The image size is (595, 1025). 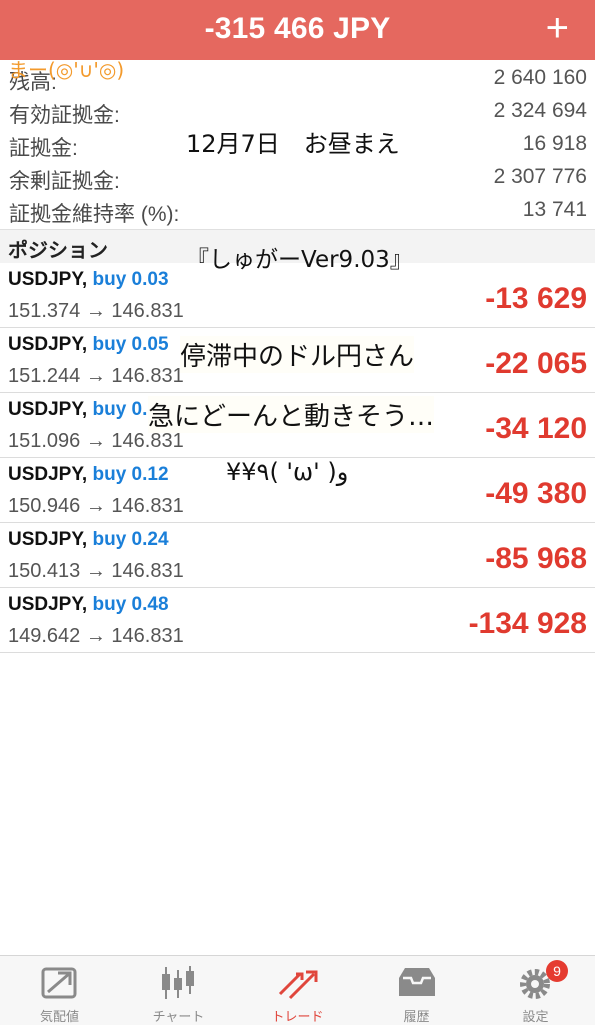 What do you see at coordinates (527, 623) in the screenshot?
I see `position-profit: -134 928` at bounding box center [527, 623].